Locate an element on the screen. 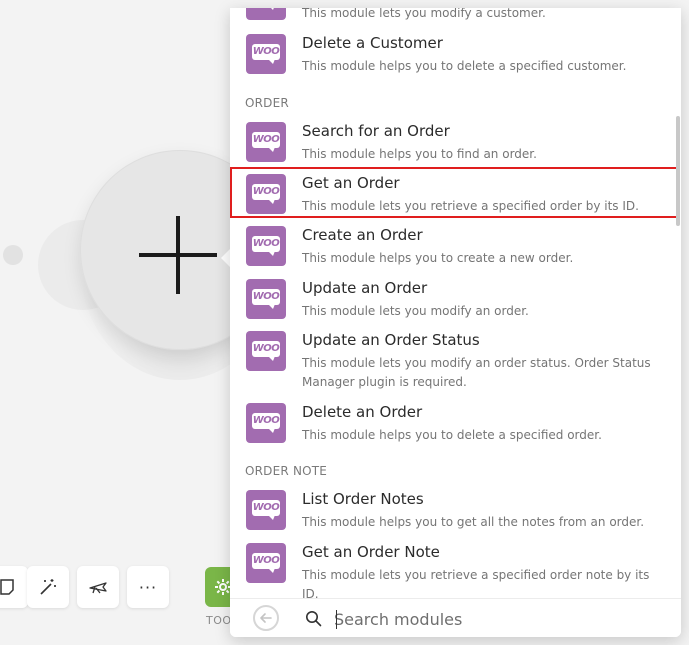  search-icon is located at coordinates (314, 619).